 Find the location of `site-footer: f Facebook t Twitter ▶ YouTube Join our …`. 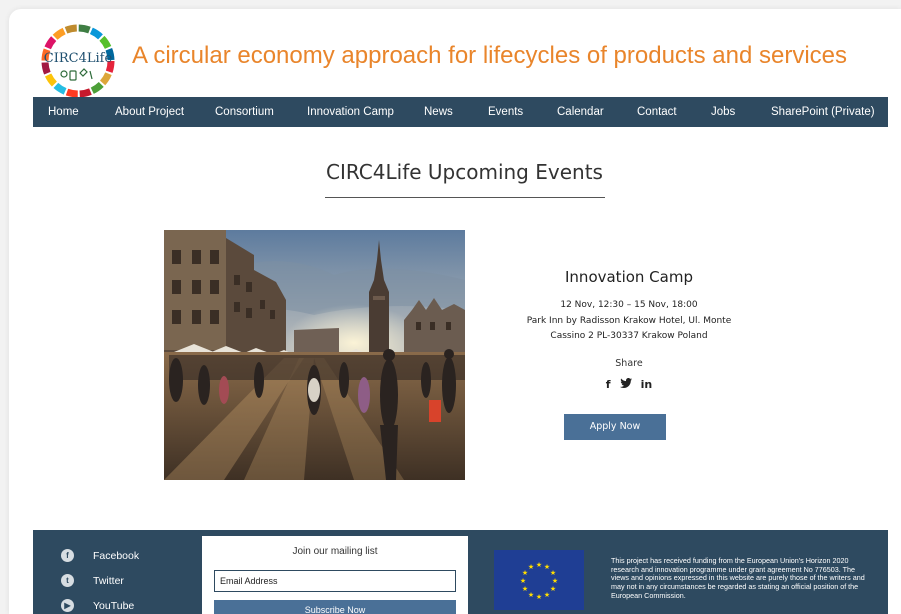

site-footer: f Facebook t Twitter ▶ YouTube Join our … is located at coordinates (460, 572).